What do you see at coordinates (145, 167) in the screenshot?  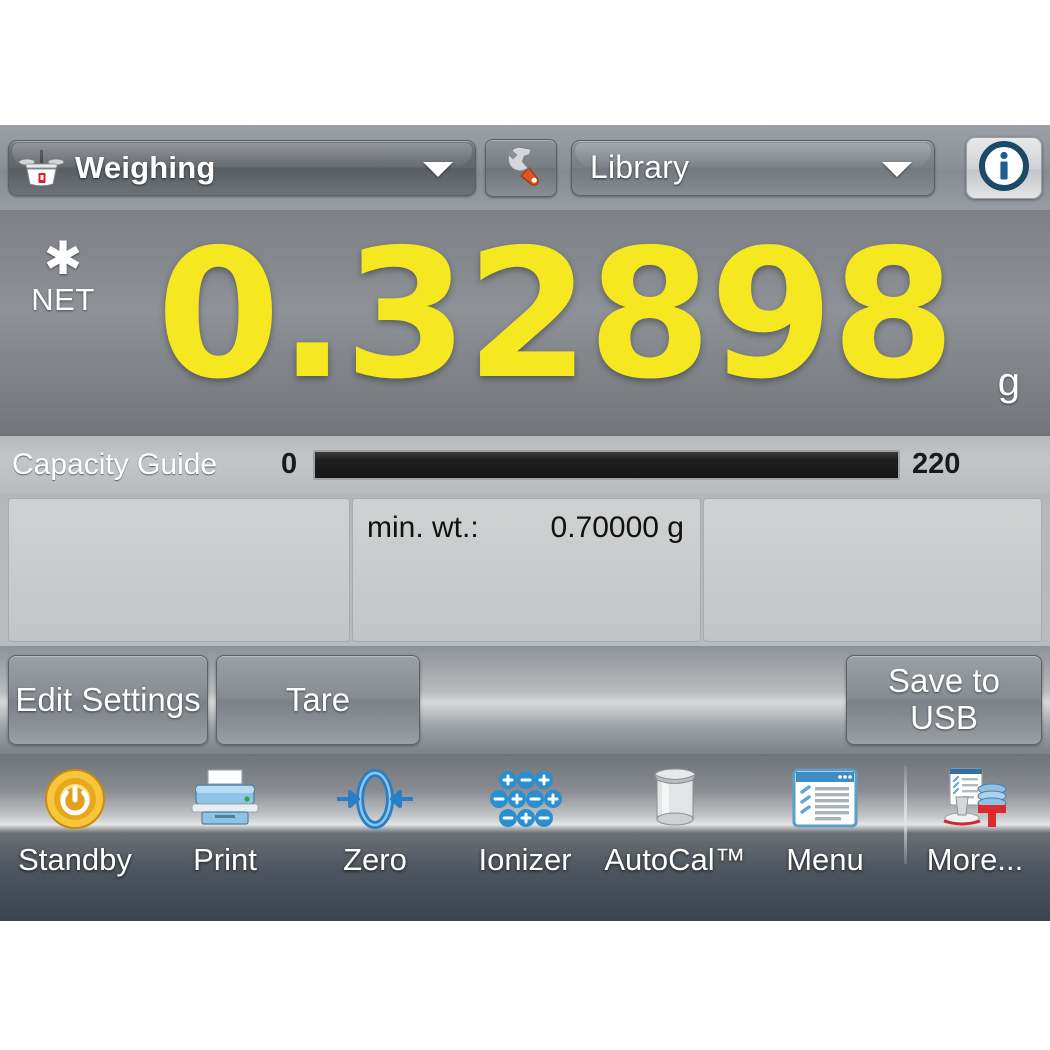 I see `application-selector-label: Weighing` at bounding box center [145, 167].